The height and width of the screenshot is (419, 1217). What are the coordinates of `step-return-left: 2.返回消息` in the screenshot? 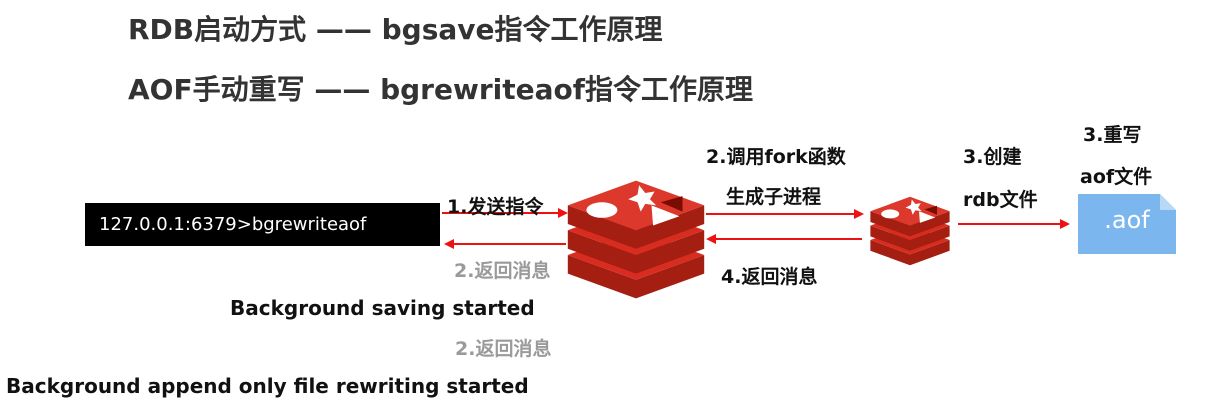 It's located at (502, 271).